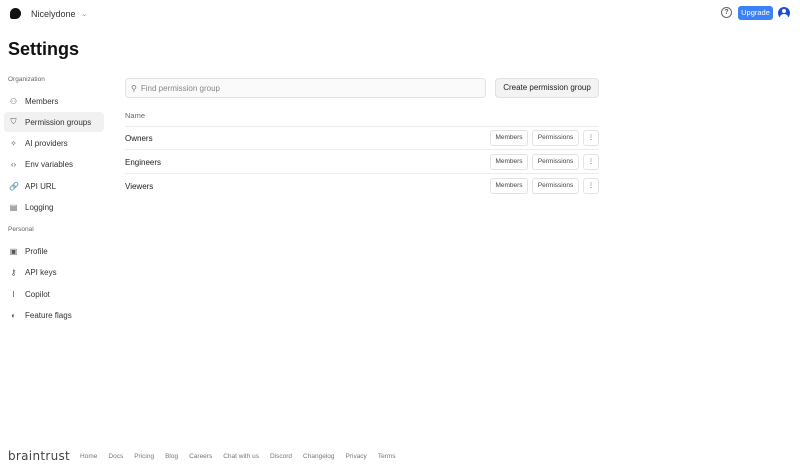 This screenshot has height=470, width=800. Describe the element at coordinates (356, 456) in the screenshot. I see `footer-link-privacy: Privacy` at that location.